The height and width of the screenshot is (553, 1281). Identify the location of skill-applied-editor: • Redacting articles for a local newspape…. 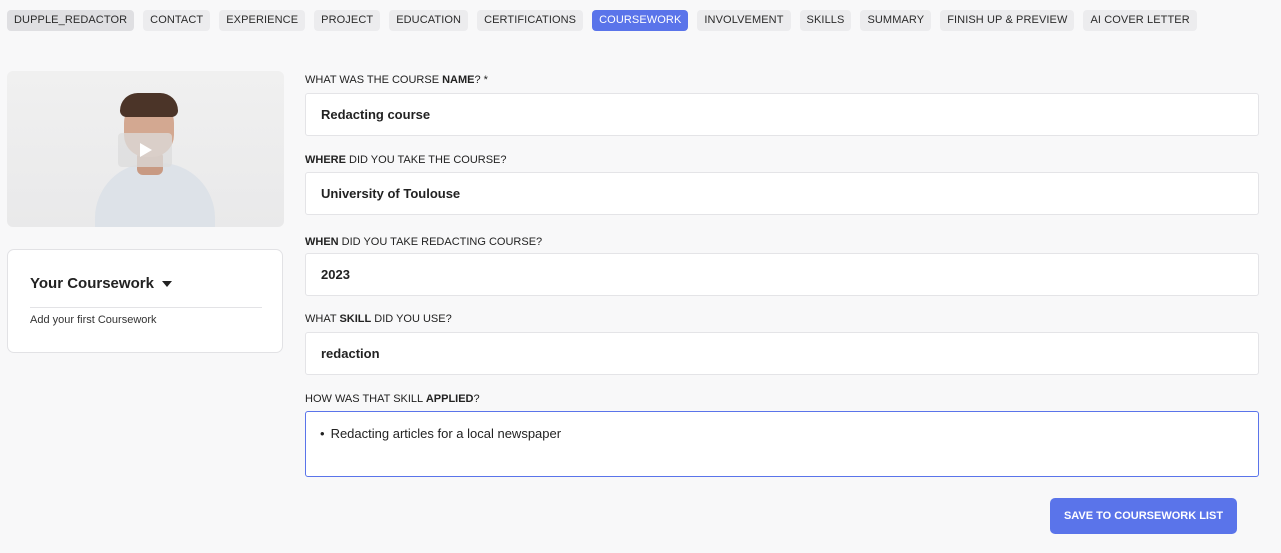
(782, 444).